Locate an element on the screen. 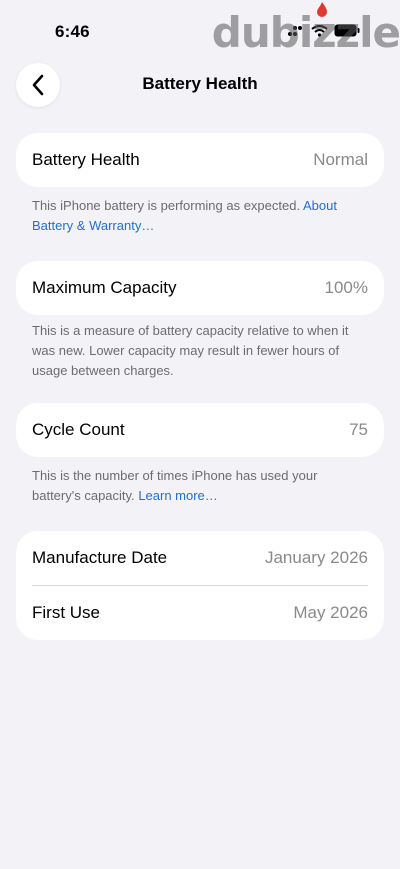 The height and width of the screenshot is (869, 400). maximum-capacity-label: Maximum Capacity is located at coordinates (104, 287).